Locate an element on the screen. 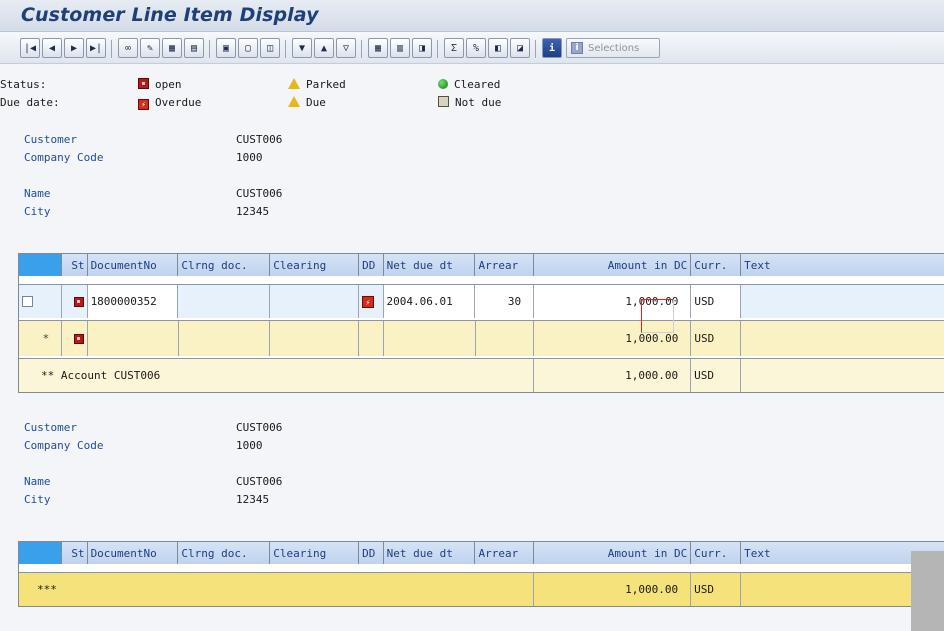 This screenshot has height=631, width=944. grand-total-curr: USD is located at coordinates (716, 589).